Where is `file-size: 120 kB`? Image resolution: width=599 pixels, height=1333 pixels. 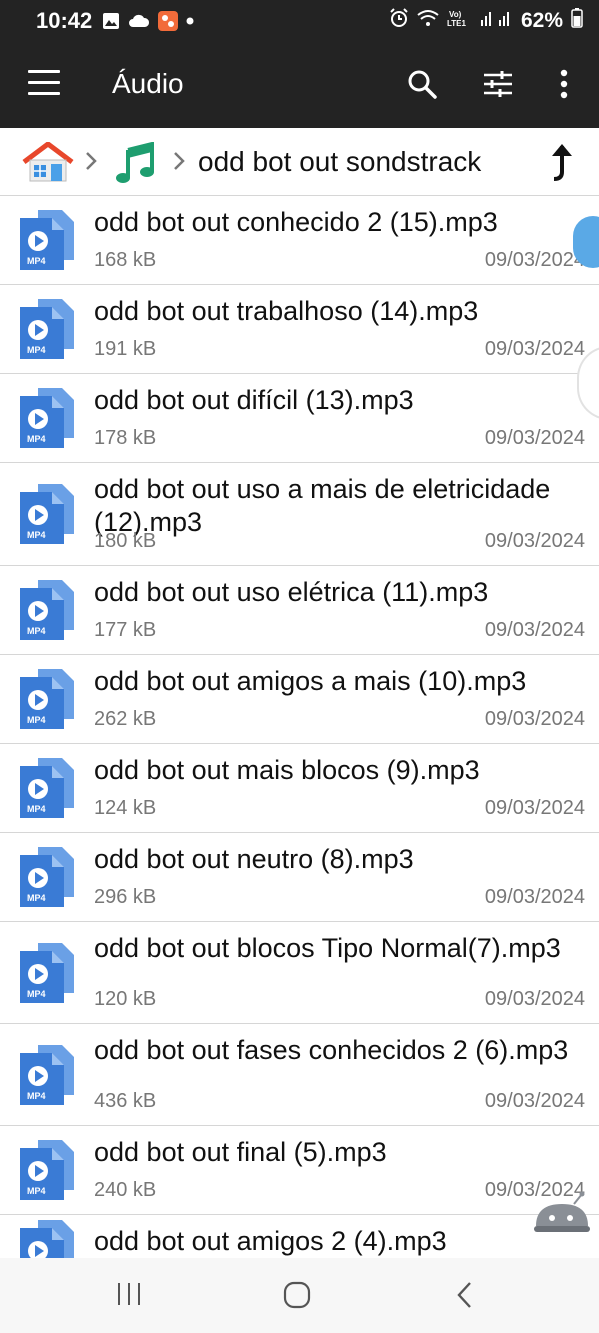
file-size: 120 kB is located at coordinates (125, 999).